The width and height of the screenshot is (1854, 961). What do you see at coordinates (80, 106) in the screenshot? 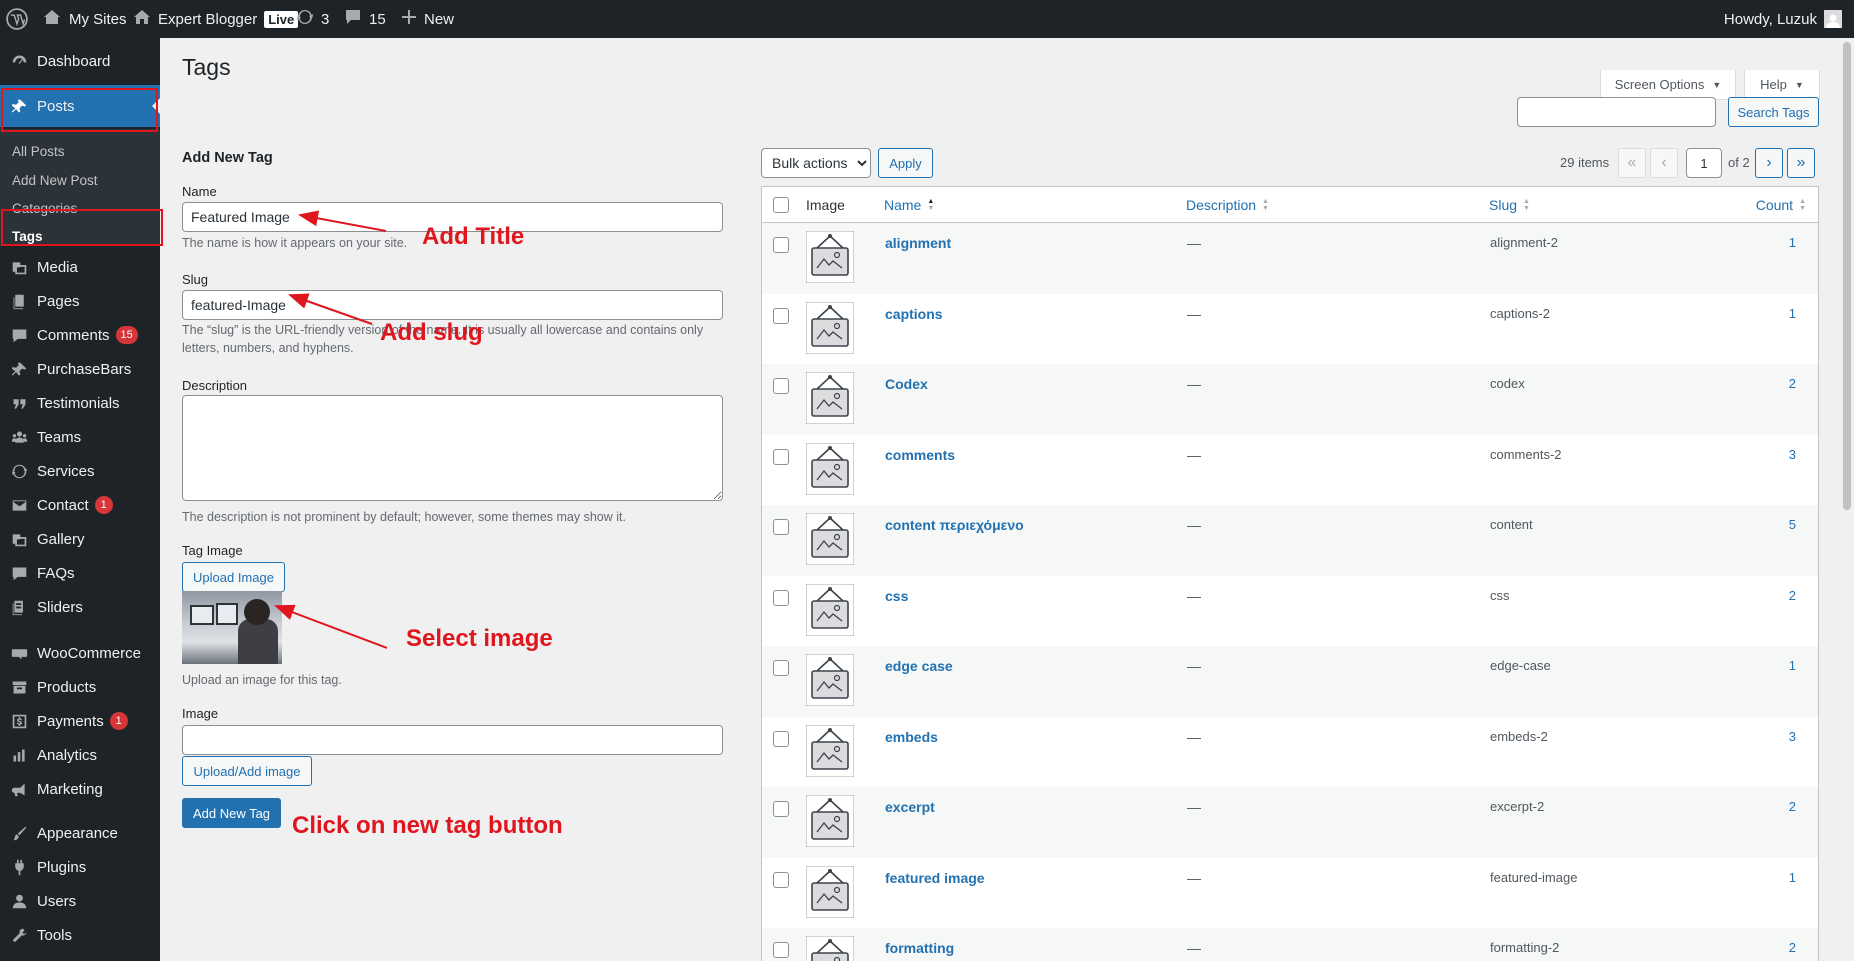
I see `menu-posts: Posts` at bounding box center [80, 106].